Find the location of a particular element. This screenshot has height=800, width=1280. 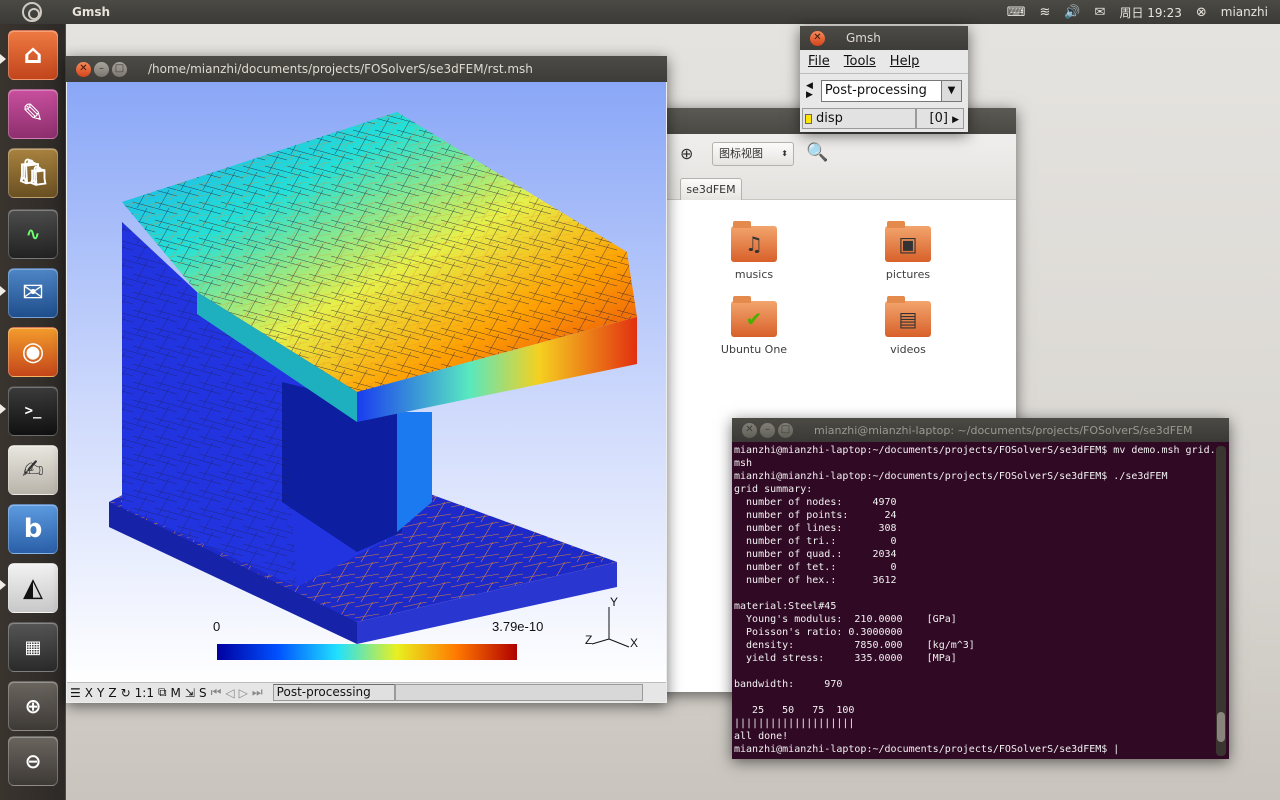

terminal-line: grid summary: is located at coordinates (773, 489).